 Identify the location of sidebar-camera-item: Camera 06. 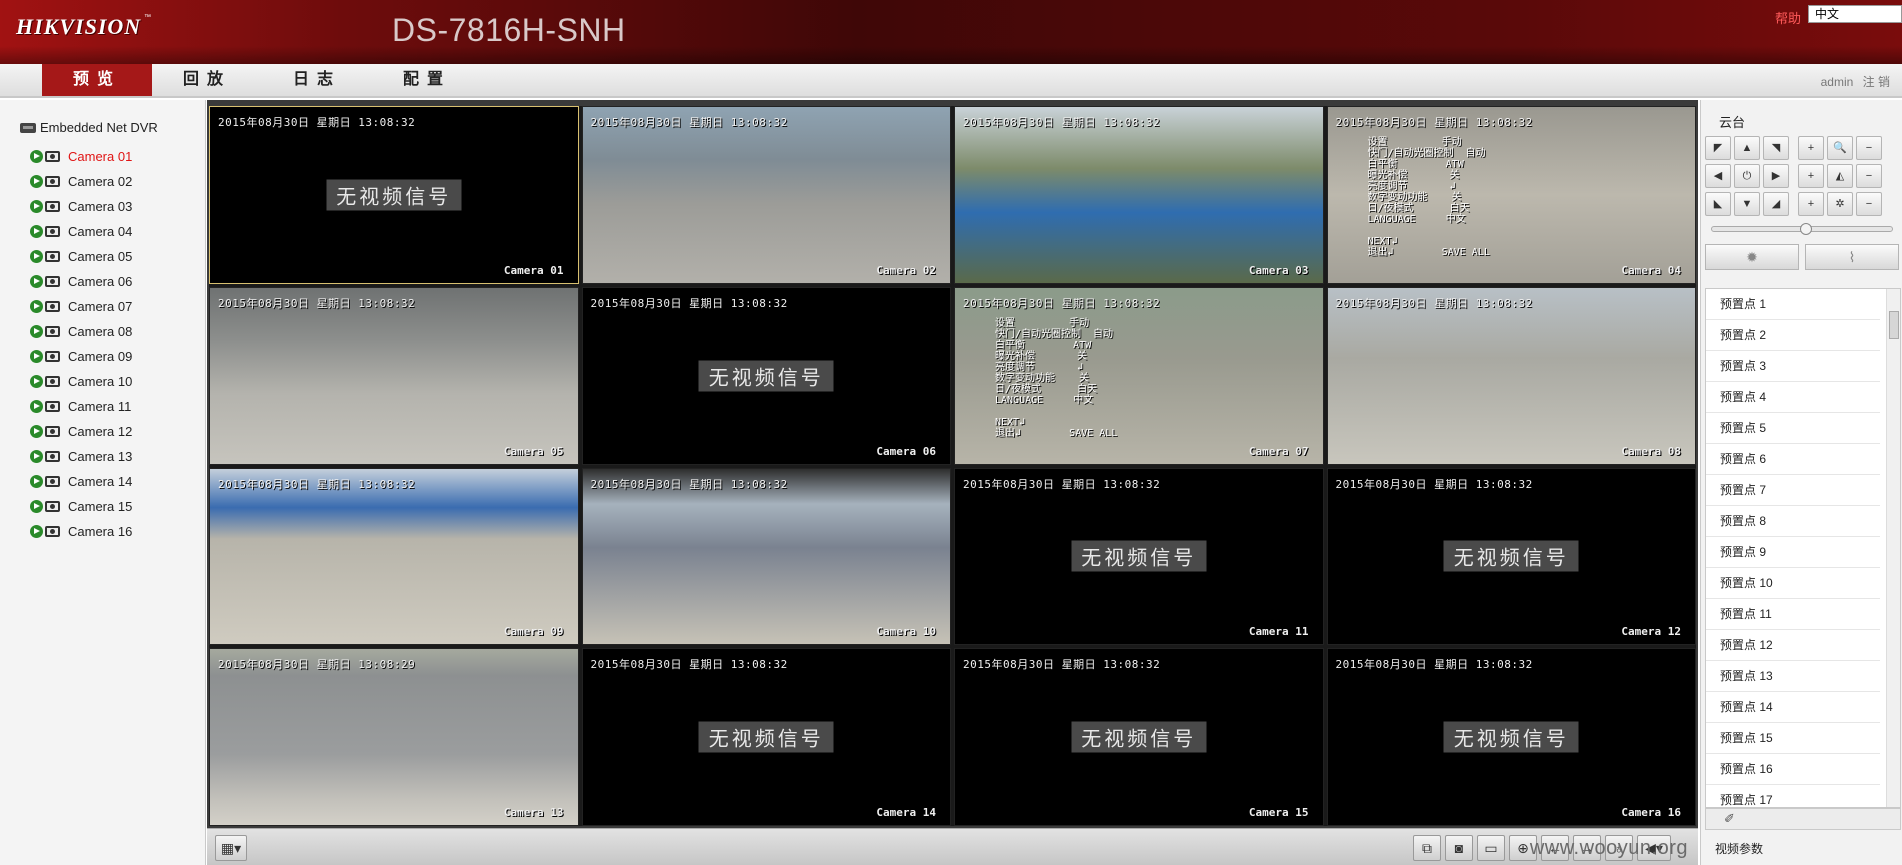
(81, 281).